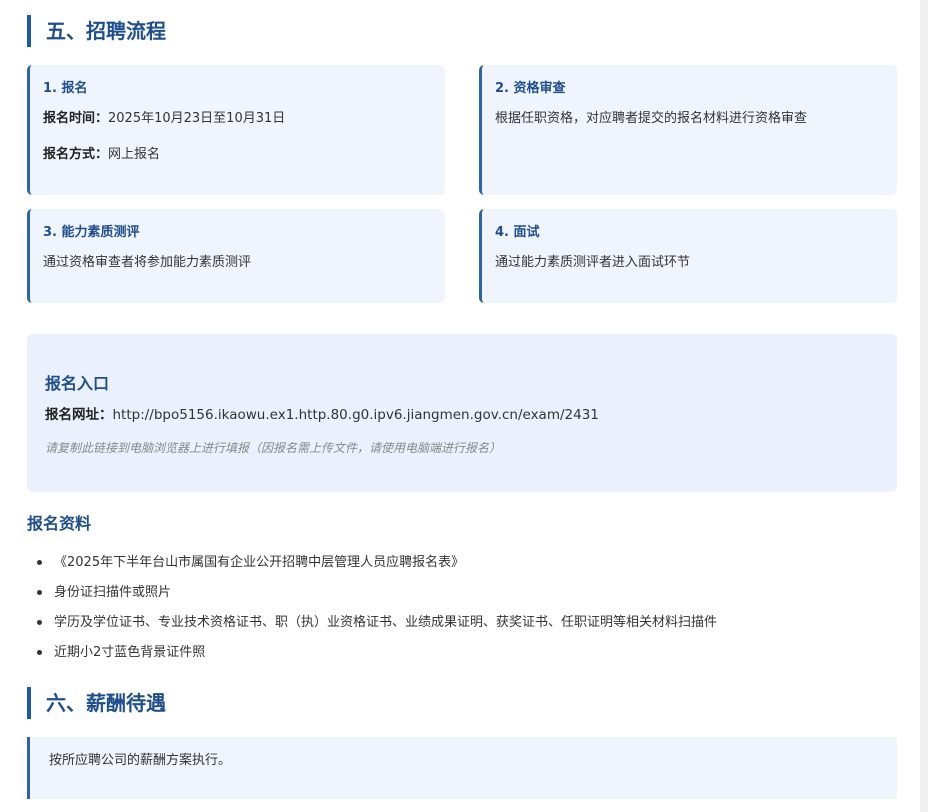 This screenshot has width=928, height=812. What do you see at coordinates (113, 592) in the screenshot?
I see `list-item-text: 身份证扫描件或照片` at bounding box center [113, 592].